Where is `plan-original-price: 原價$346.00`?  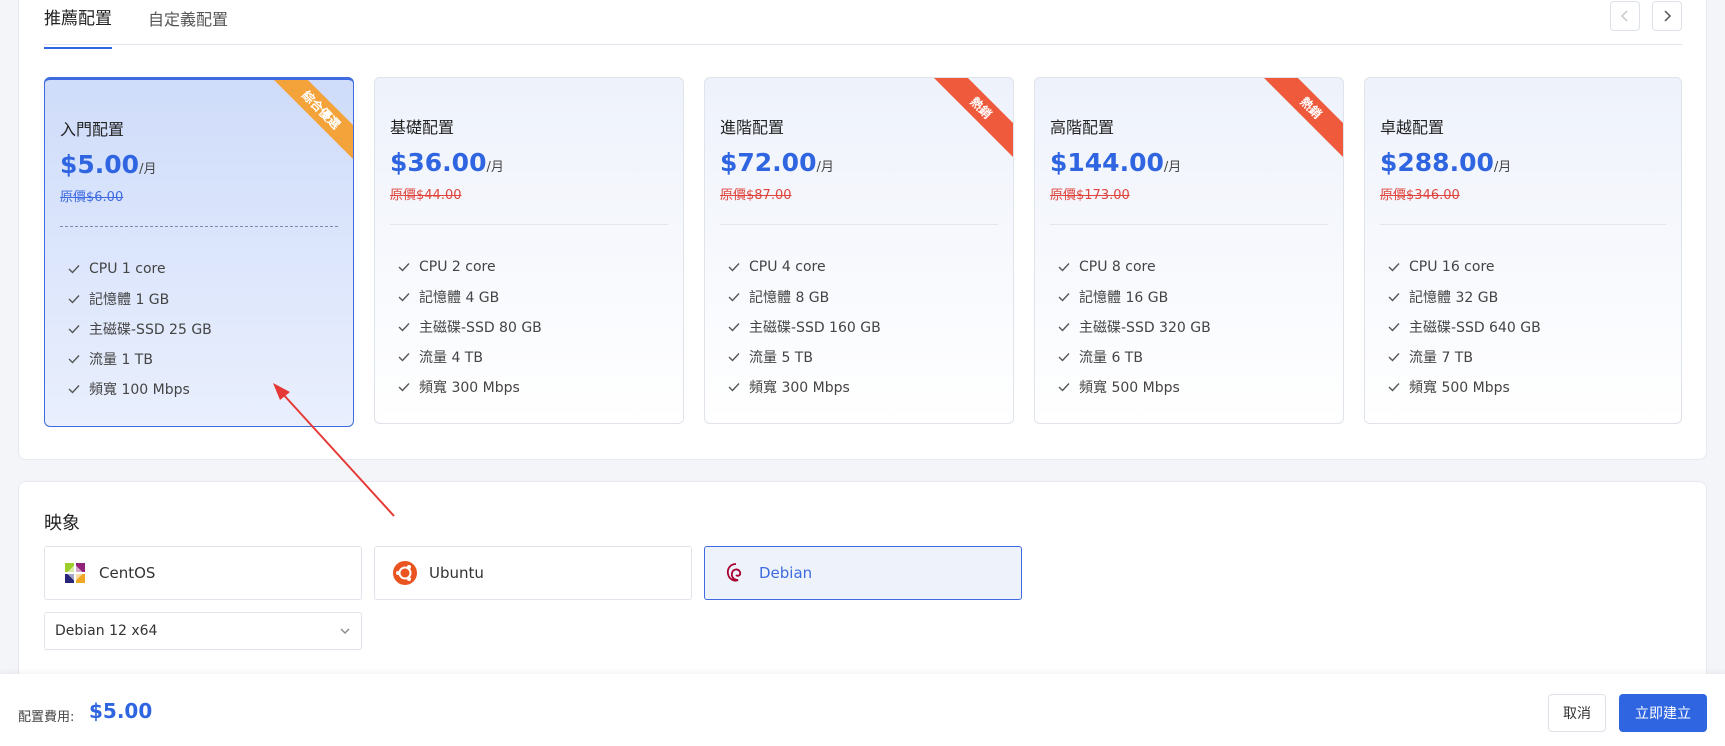
plan-original-price: 原價$346.00 is located at coordinates (1420, 195).